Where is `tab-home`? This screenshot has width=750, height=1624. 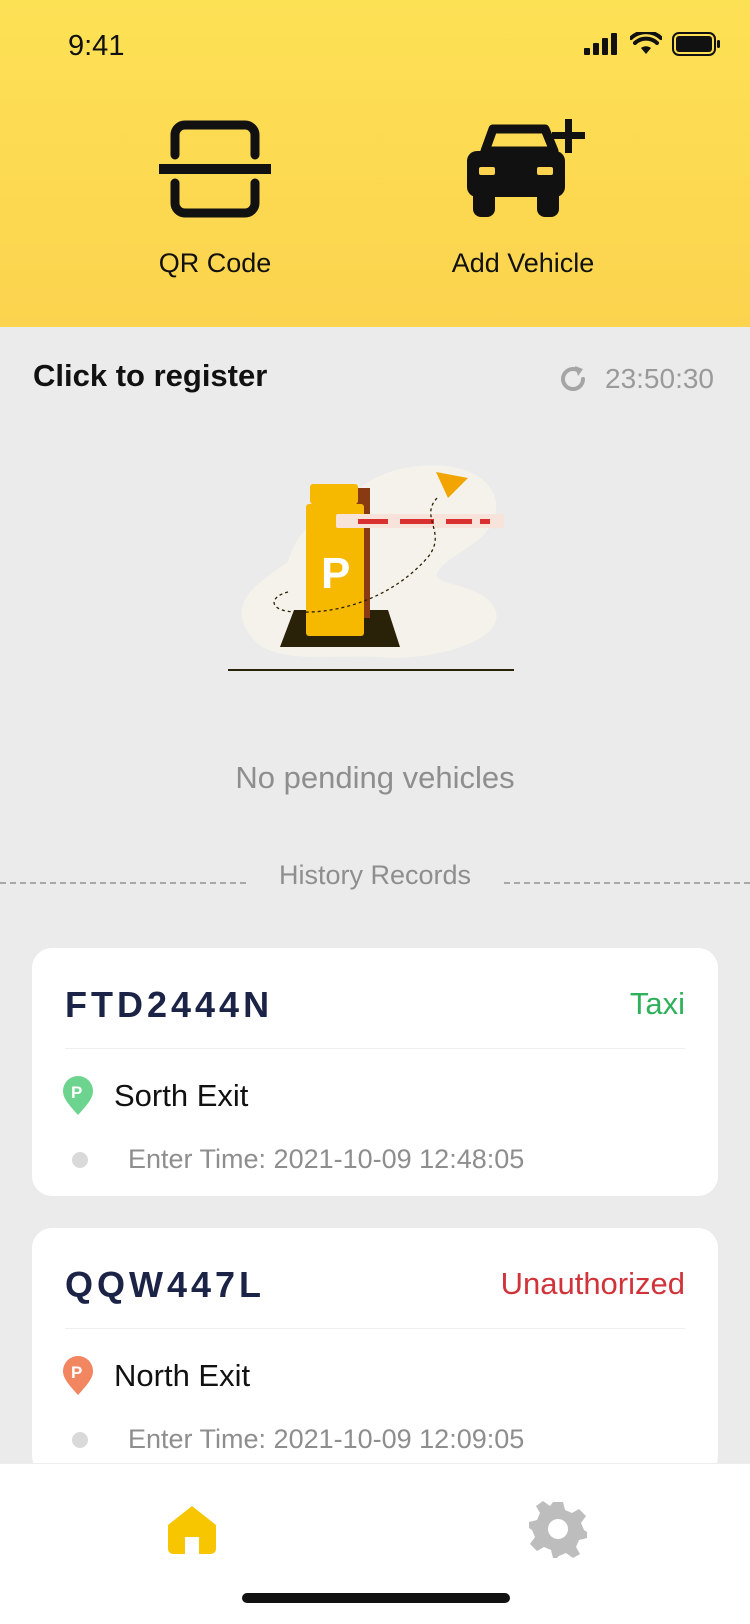
tab-home is located at coordinates (192, 1529).